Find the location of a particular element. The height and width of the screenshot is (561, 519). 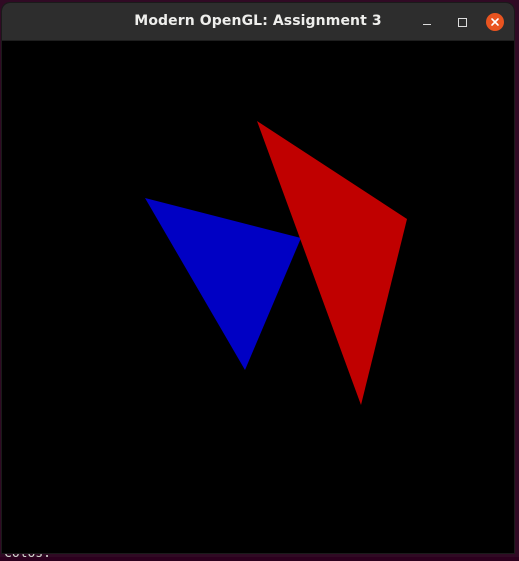

maximize-button is located at coordinates (462, 22).